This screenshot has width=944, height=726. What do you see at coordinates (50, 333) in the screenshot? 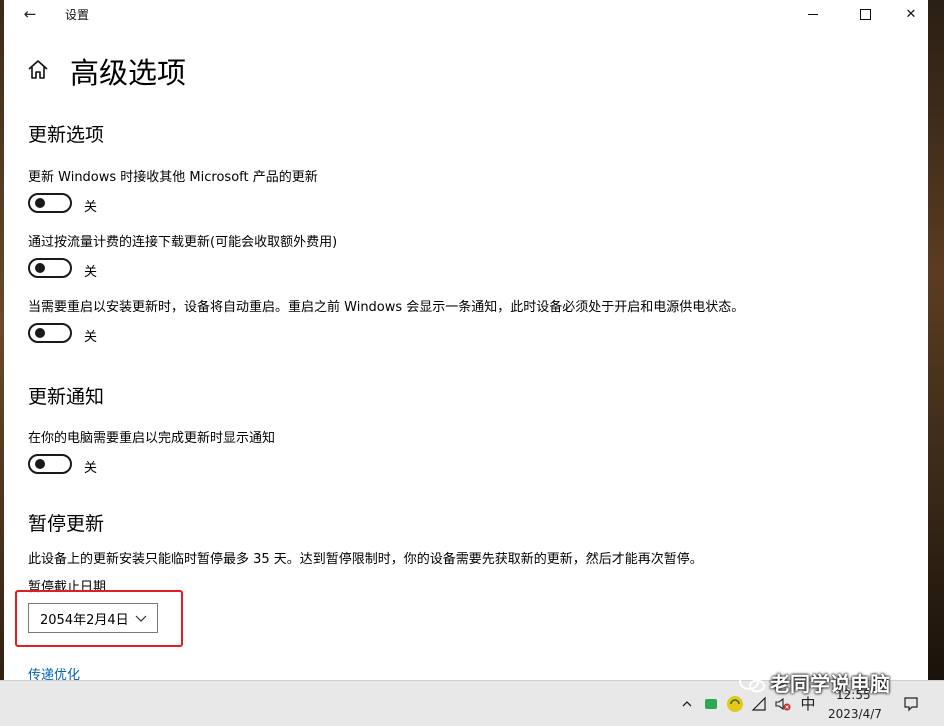
I see `toggle-auto-restart` at bounding box center [50, 333].